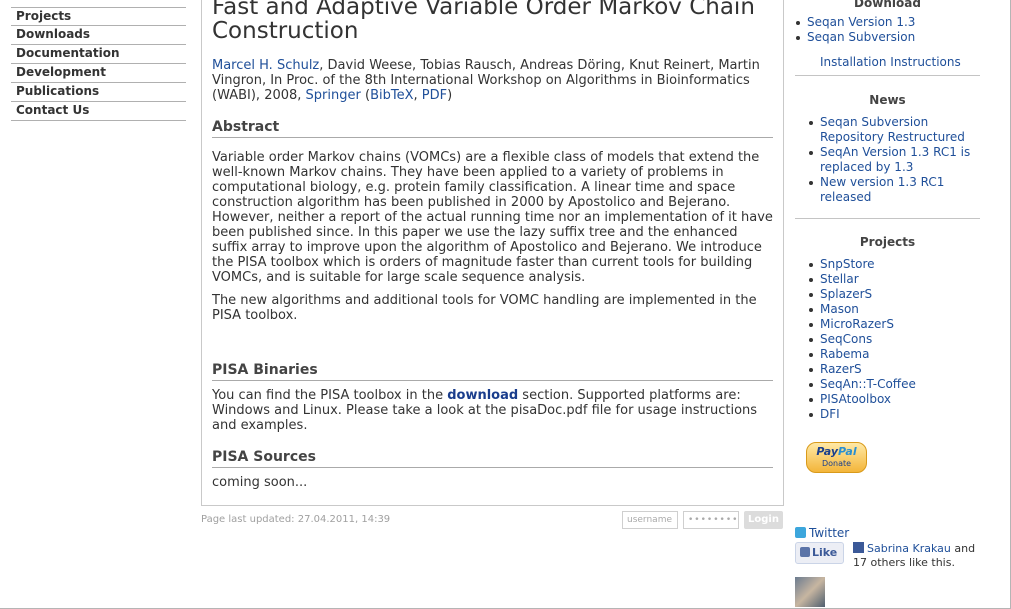 This screenshot has width=1011, height=609. What do you see at coordinates (890, 62) in the screenshot?
I see `install-link: Installation Instructions` at bounding box center [890, 62].